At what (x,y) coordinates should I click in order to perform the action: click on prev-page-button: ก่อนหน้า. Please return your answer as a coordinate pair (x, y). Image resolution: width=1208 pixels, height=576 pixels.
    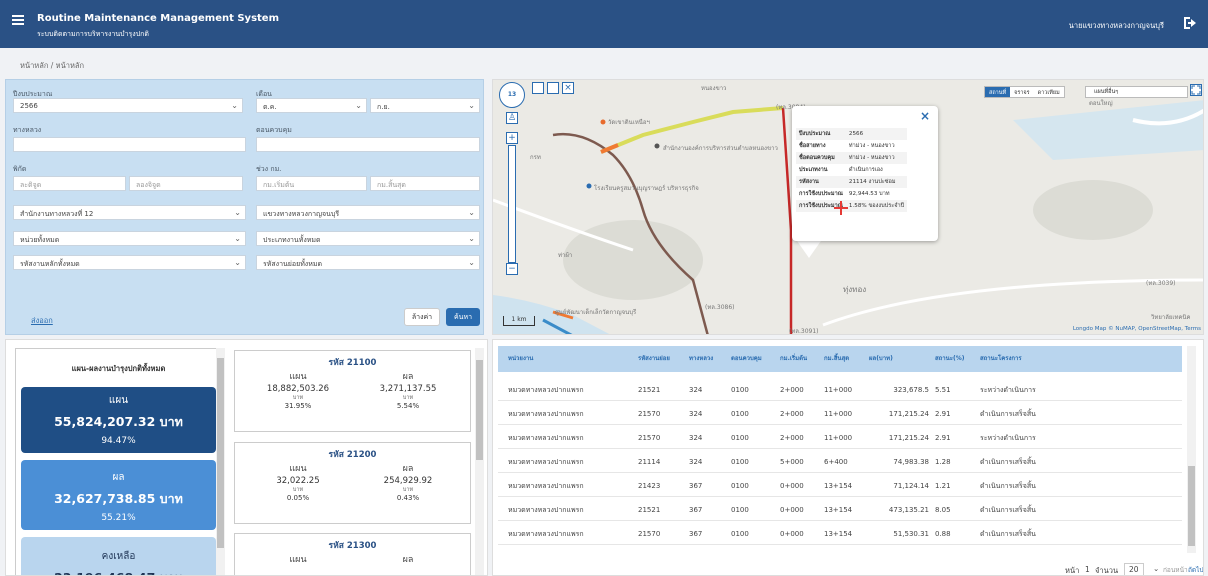
    Looking at the image, I should click on (1175, 570).